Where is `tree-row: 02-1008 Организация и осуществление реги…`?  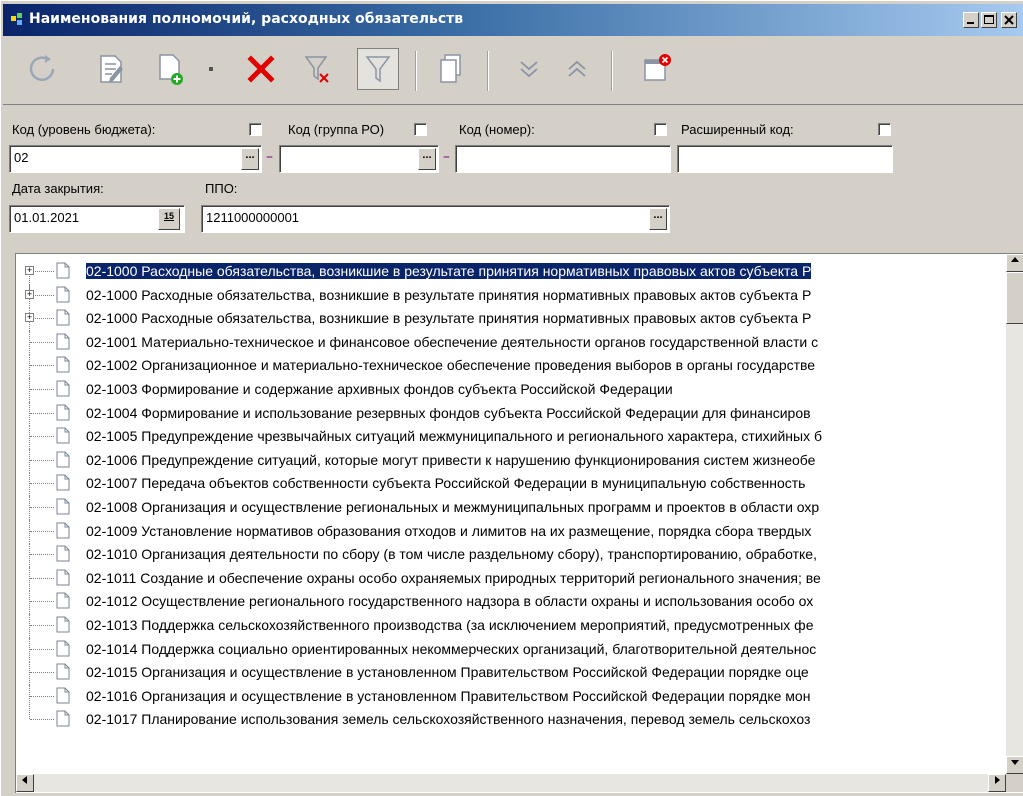 tree-row: 02-1008 Организация и осуществление реги… is located at coordinates (511, 508).